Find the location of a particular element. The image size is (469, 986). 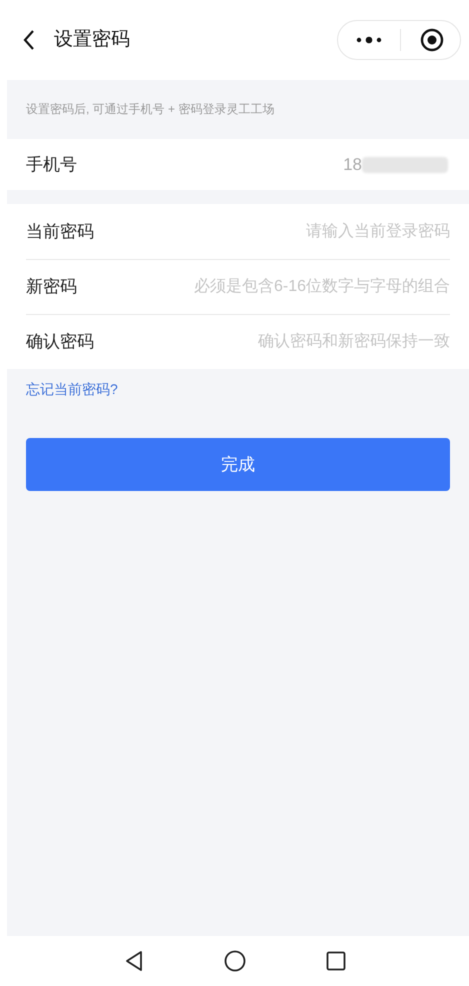

home-nav-icon is located at coordinates (235, 961).